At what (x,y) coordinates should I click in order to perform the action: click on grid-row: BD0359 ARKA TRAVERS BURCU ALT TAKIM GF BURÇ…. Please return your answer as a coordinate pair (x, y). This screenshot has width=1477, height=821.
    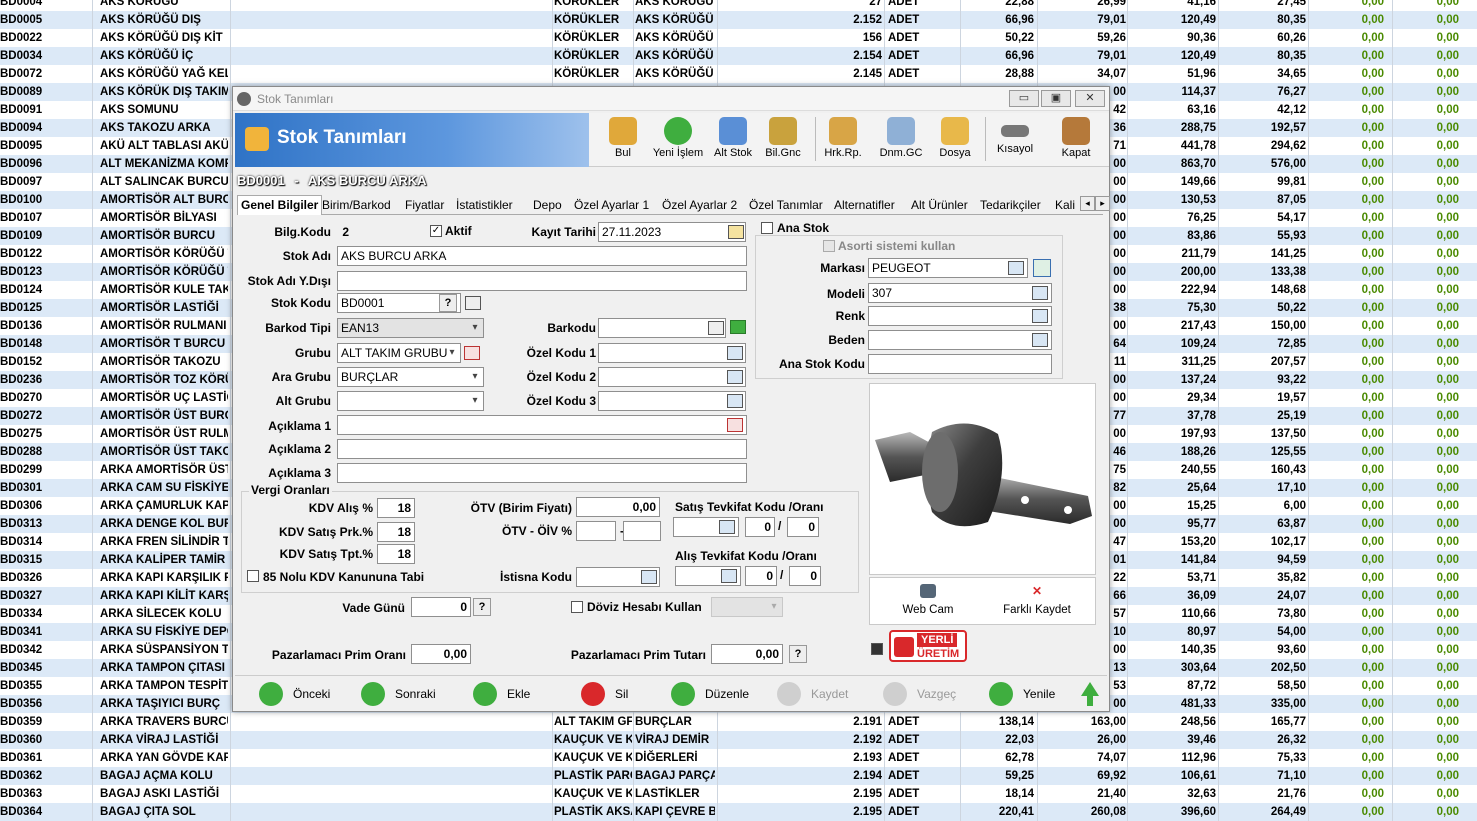
    Looking at the image, I should click on (738, 722).